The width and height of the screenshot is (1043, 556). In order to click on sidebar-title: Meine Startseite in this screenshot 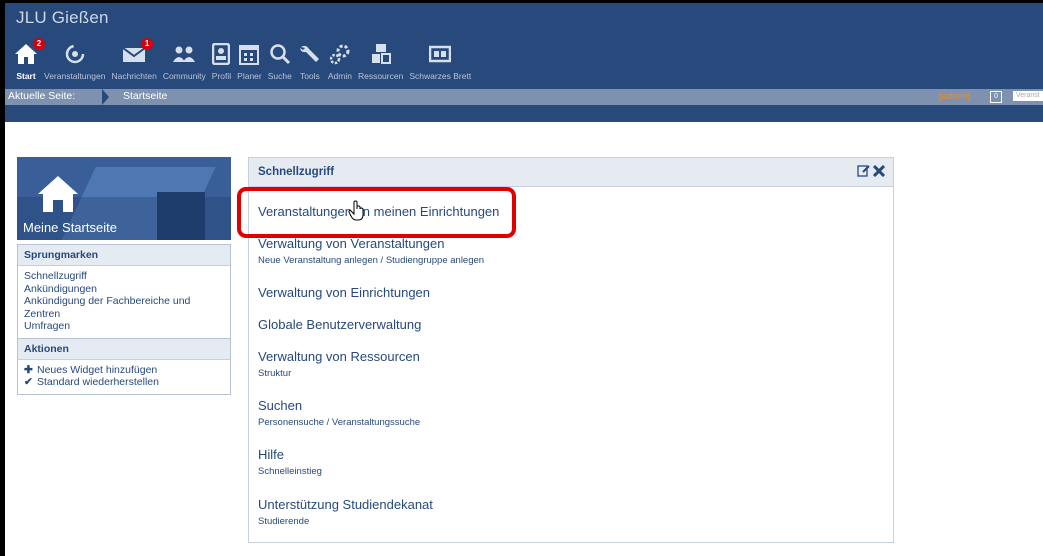, I will do `click(70, 227)`.